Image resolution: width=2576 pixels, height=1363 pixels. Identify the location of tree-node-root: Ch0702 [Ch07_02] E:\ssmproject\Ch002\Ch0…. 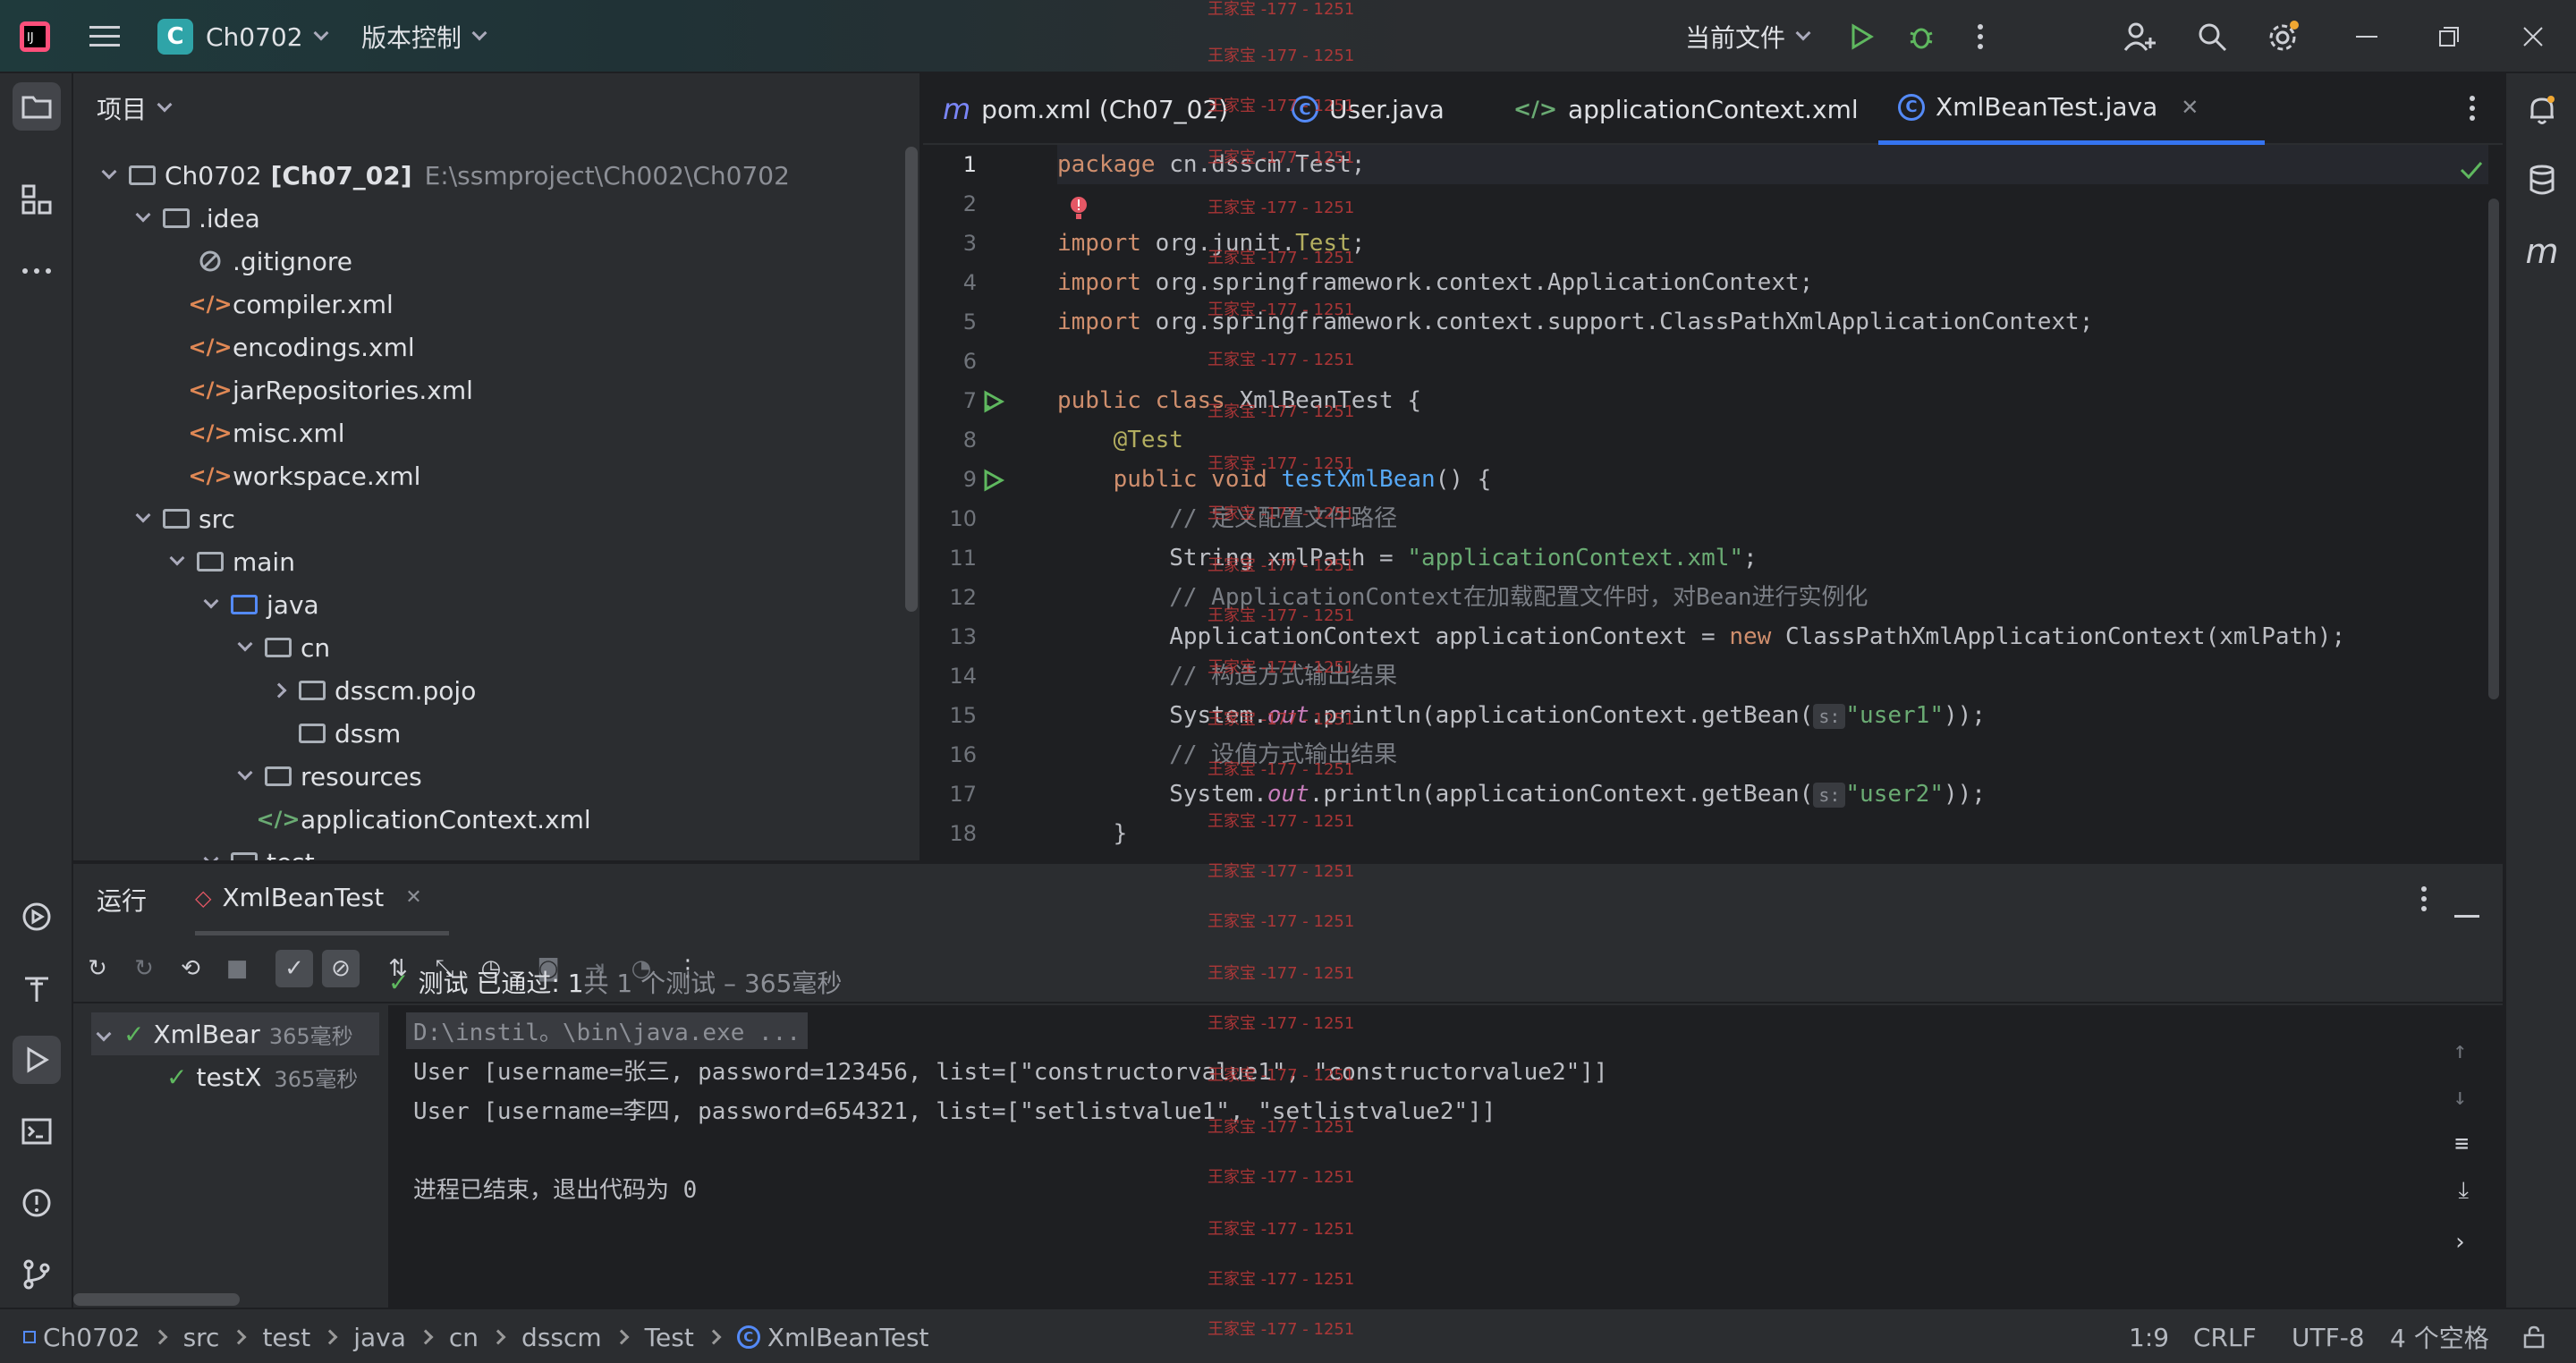
(441, 176).